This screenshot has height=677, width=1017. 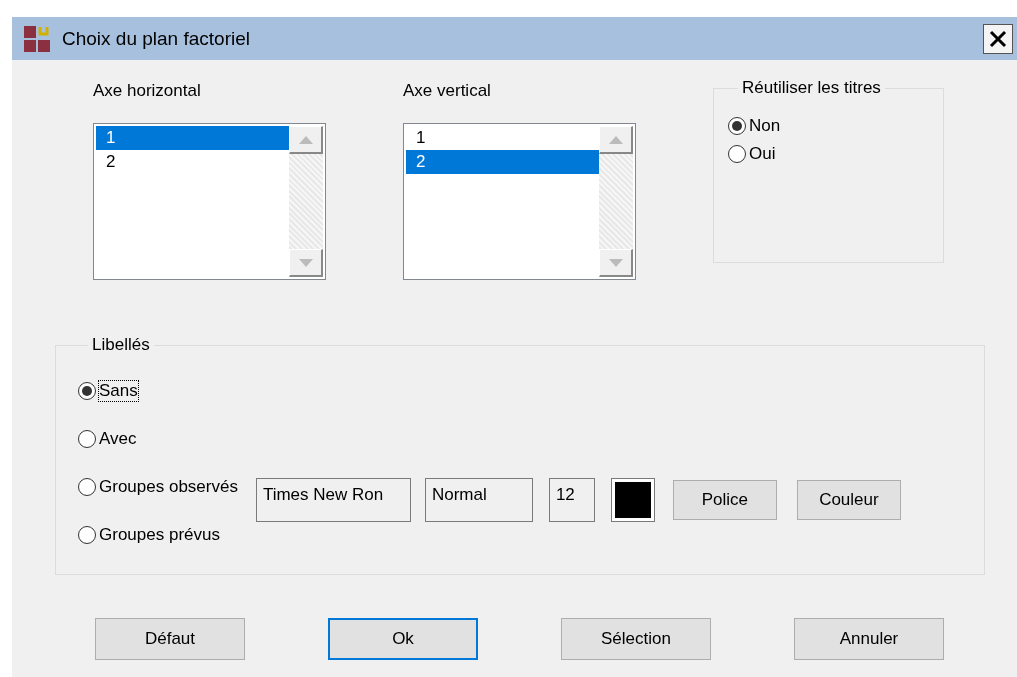 I want to click on radio-button: Oui, so click(x=752, y=154).